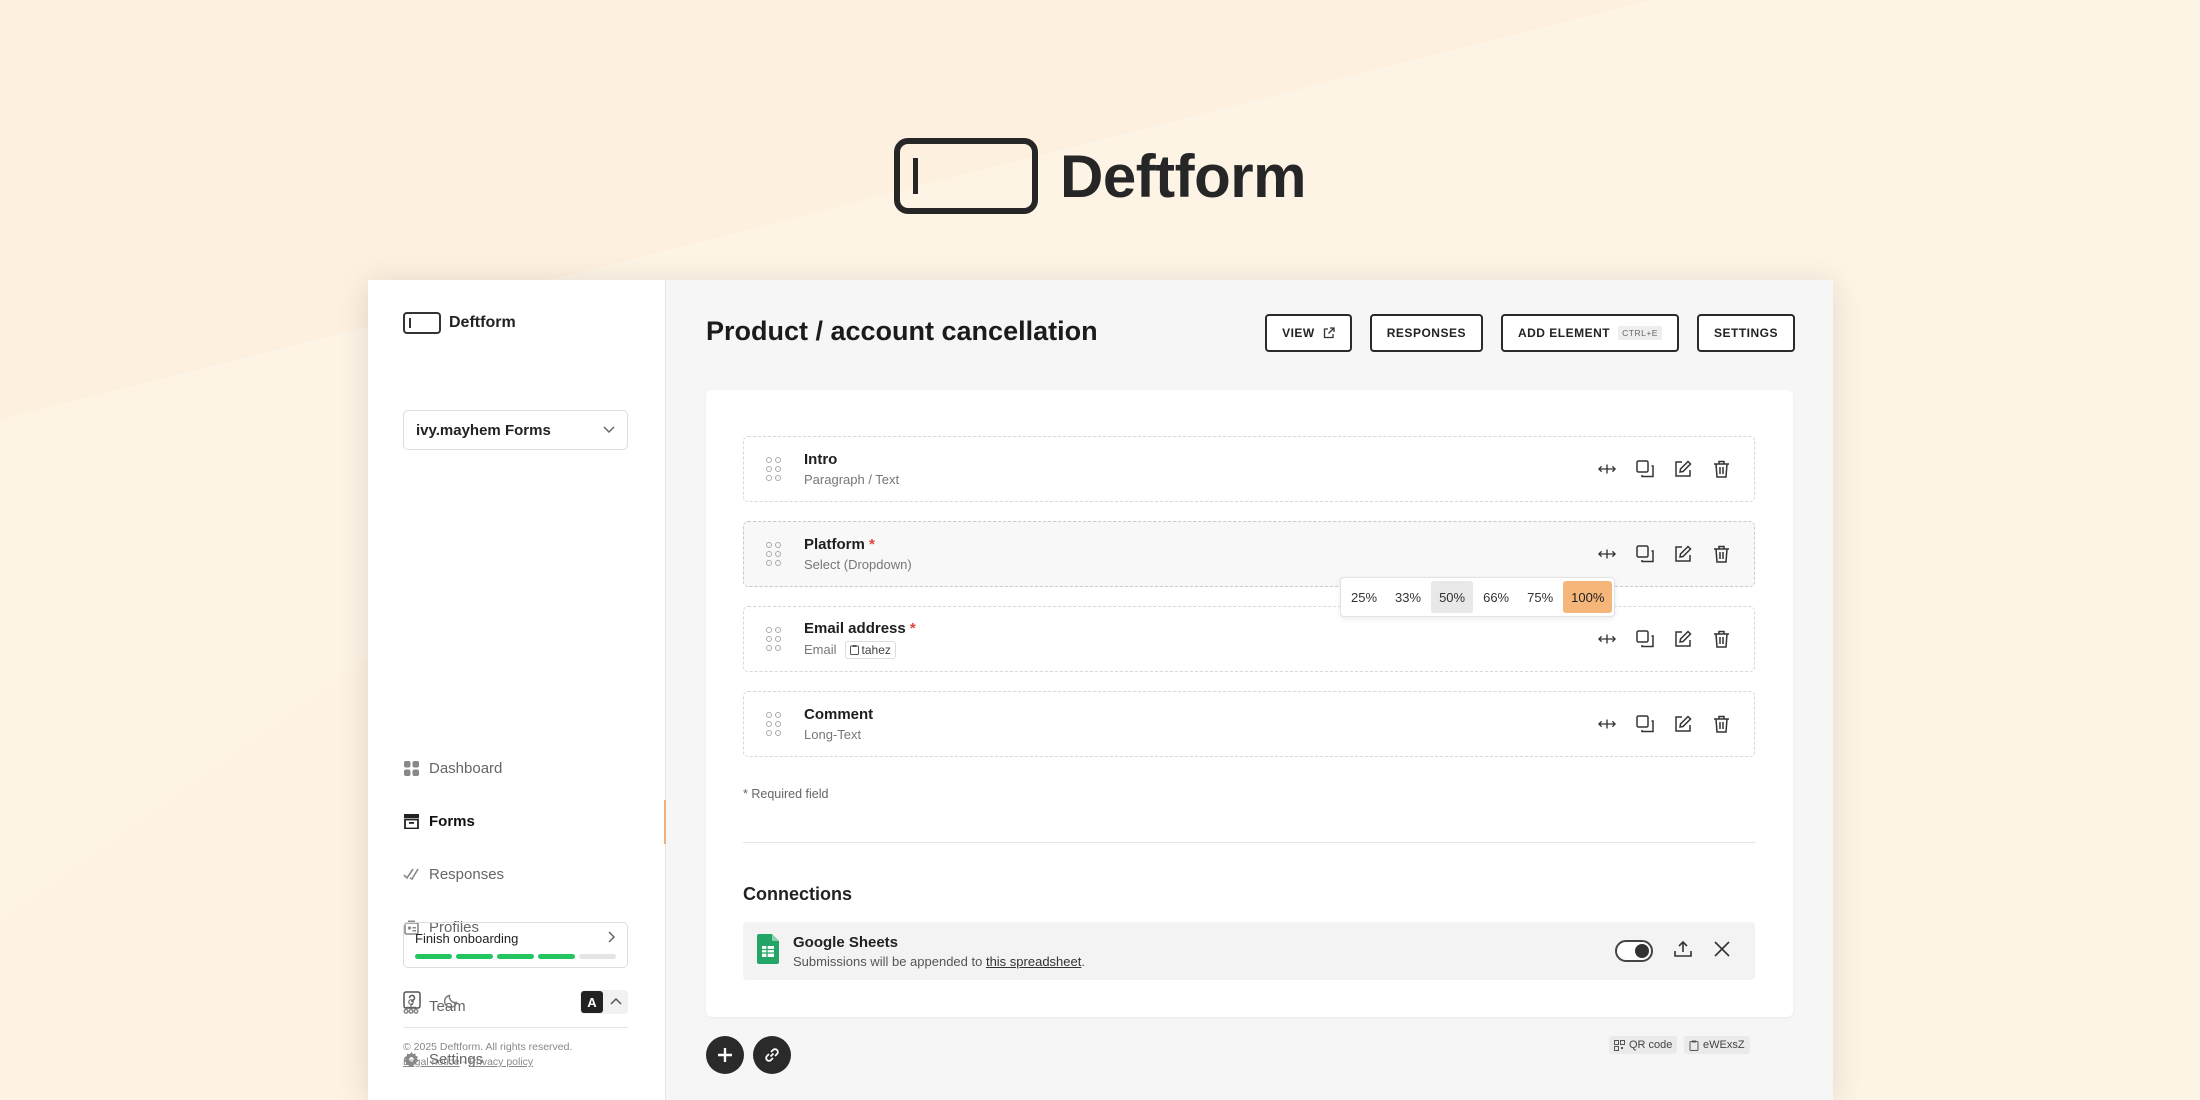 The width and height of the screenshot is (2200, 1100). I want to click on share-link-button, so click(772, 1055).